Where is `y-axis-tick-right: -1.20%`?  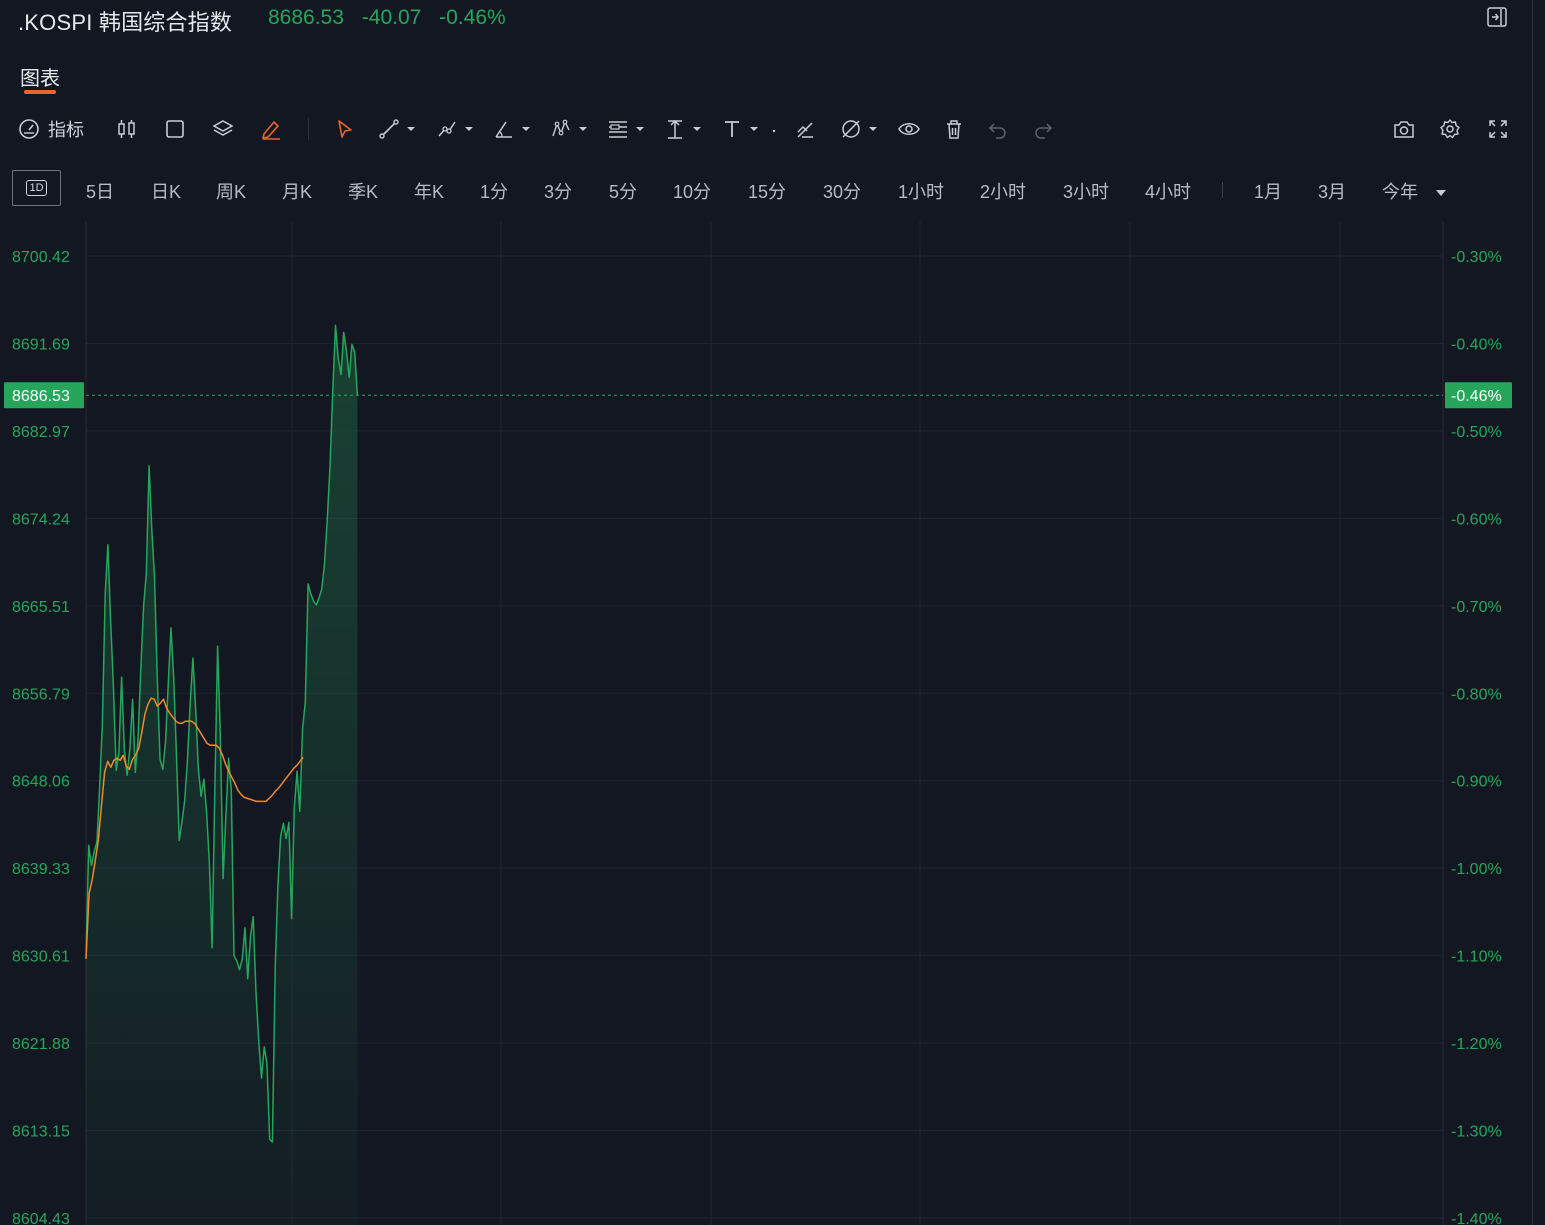
y-axis-tick-right: -1.20% is located at coordinates (1476, 1044).